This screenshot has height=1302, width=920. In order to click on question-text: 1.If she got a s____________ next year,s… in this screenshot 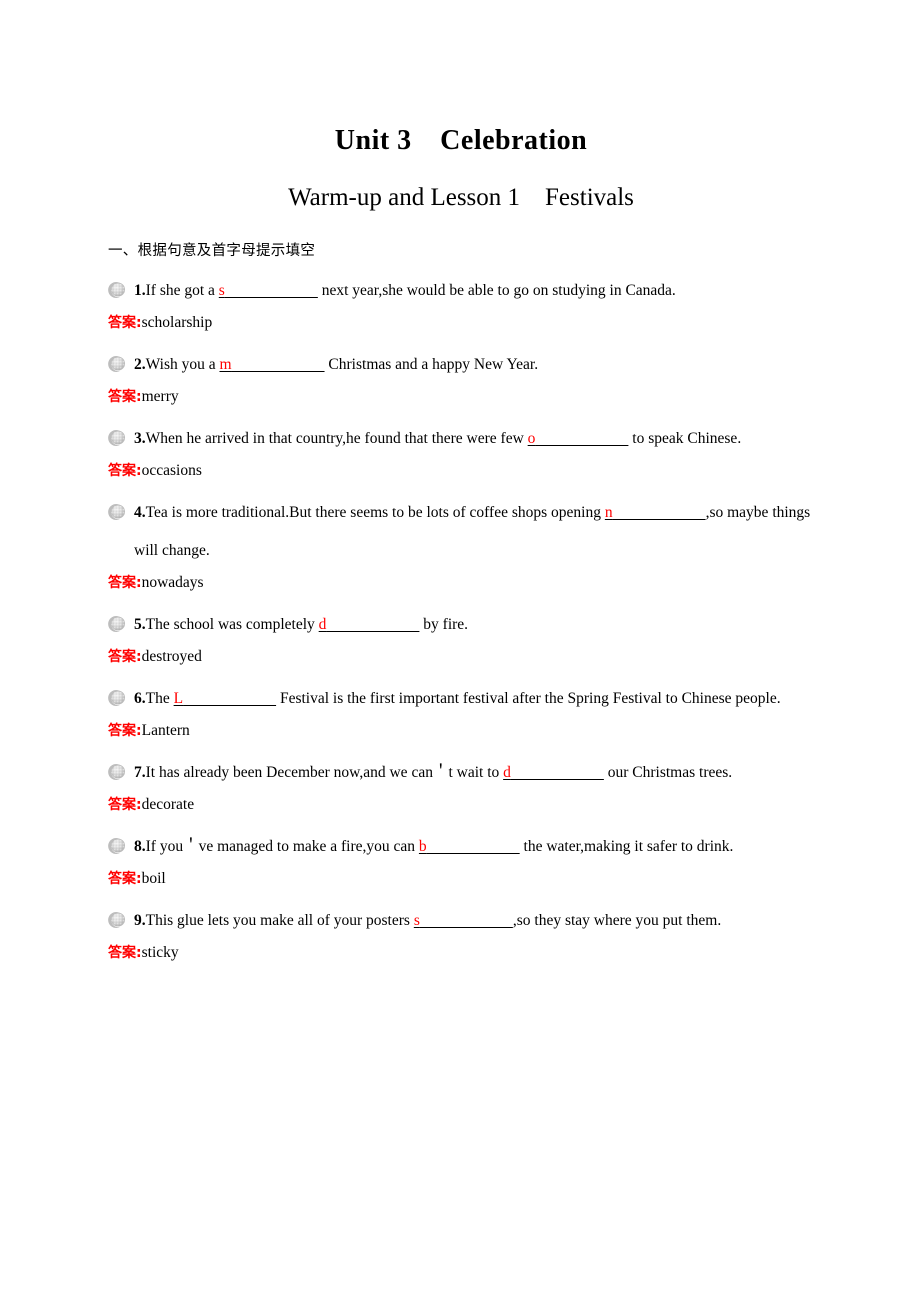, I will do `click(461, 286)`.